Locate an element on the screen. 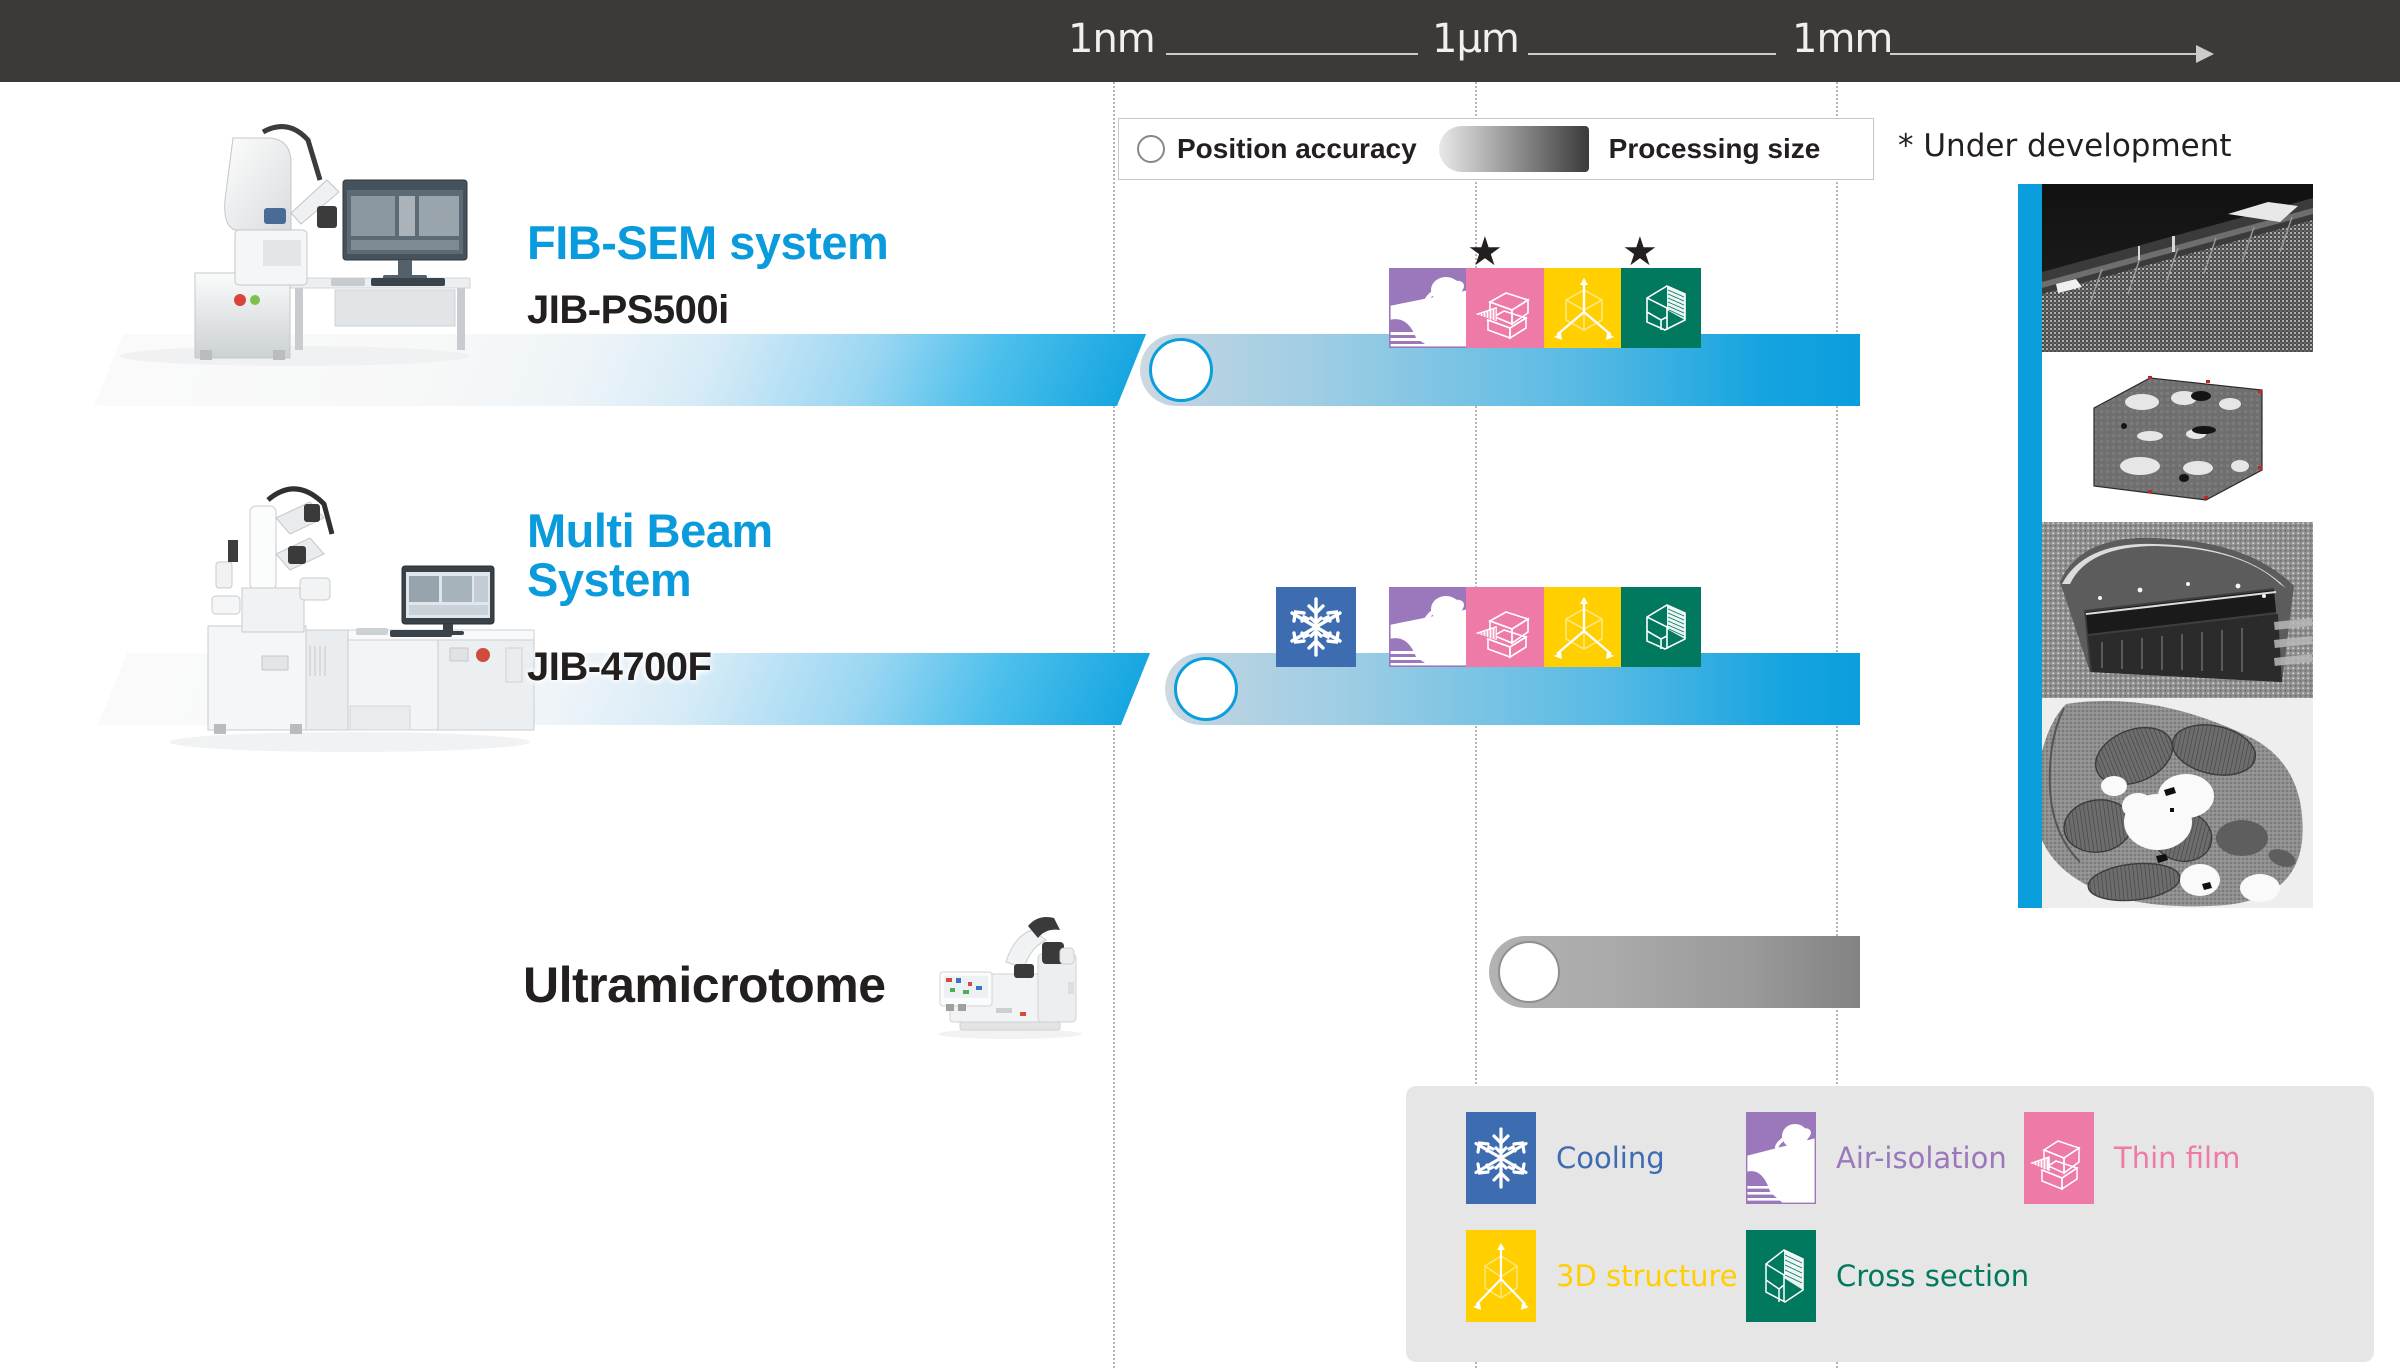  measurement-key-box: Position accuracy Processing size is located at coordinates (1496, 149).